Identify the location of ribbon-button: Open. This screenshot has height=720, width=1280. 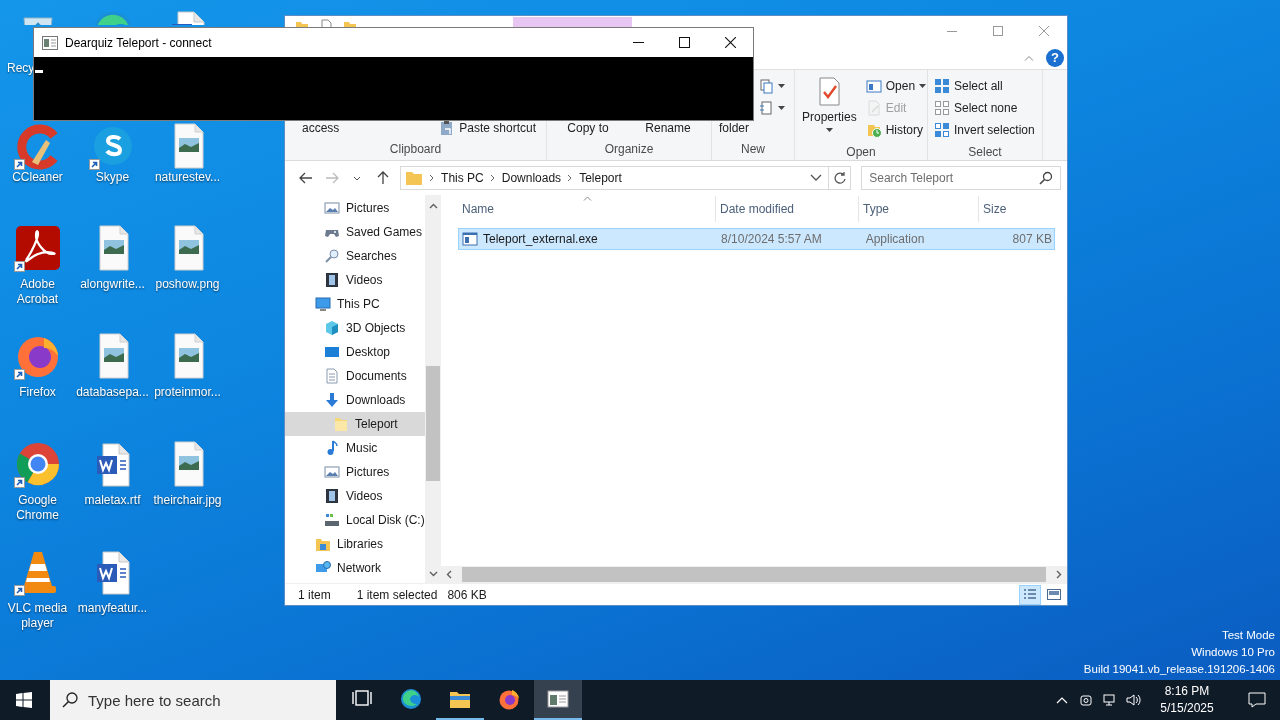
(896, 86).